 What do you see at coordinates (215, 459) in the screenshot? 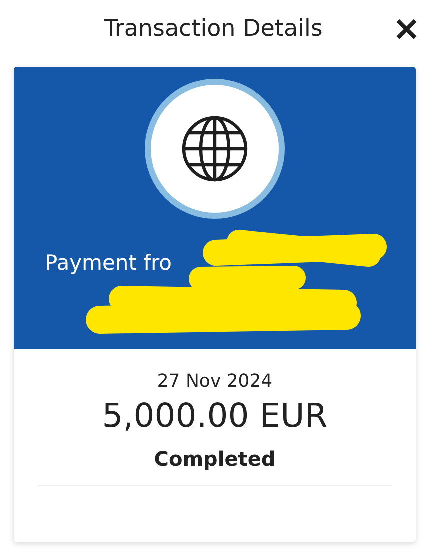
I see `transaction-status: Completed` at bounding box center [215, 459].